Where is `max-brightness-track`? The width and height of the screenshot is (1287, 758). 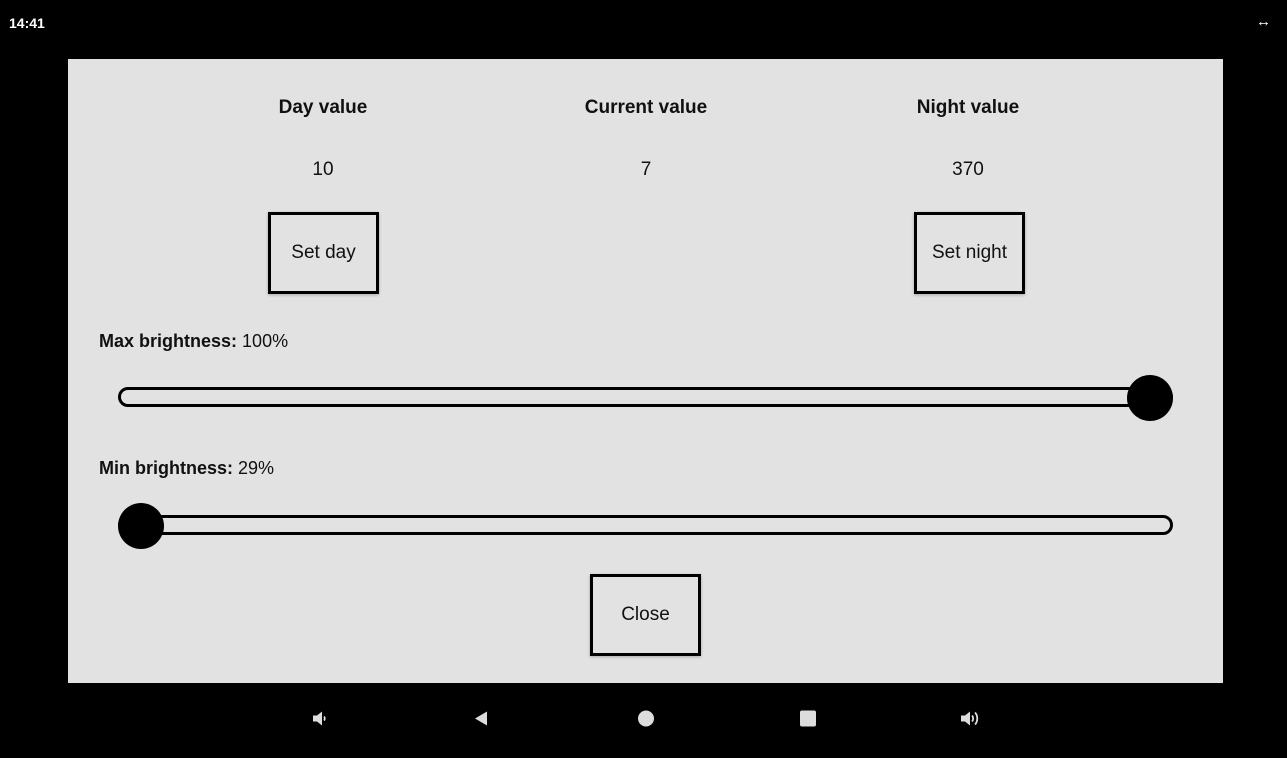
max-brightness-track is located at coordinates (645, 397).